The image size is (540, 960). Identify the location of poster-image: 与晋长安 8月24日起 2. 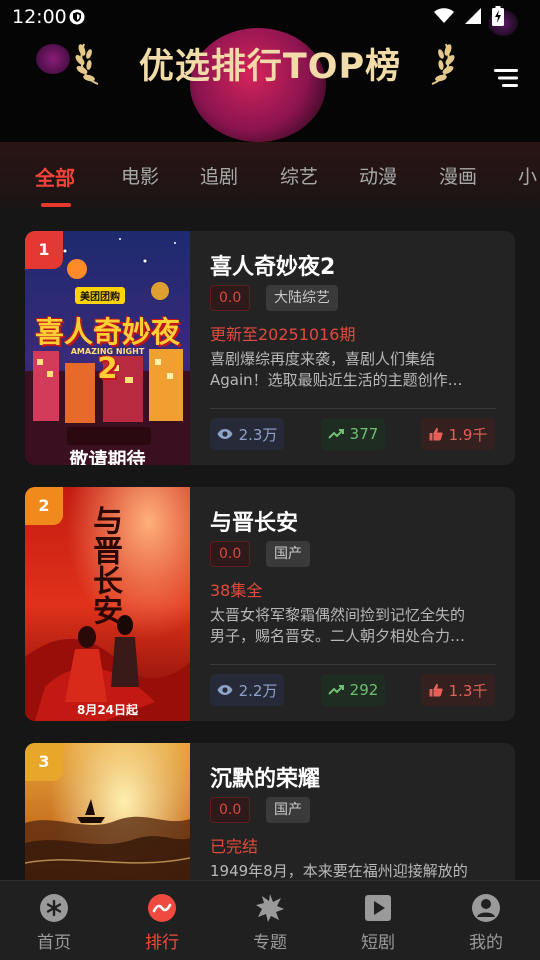
(107, 604).